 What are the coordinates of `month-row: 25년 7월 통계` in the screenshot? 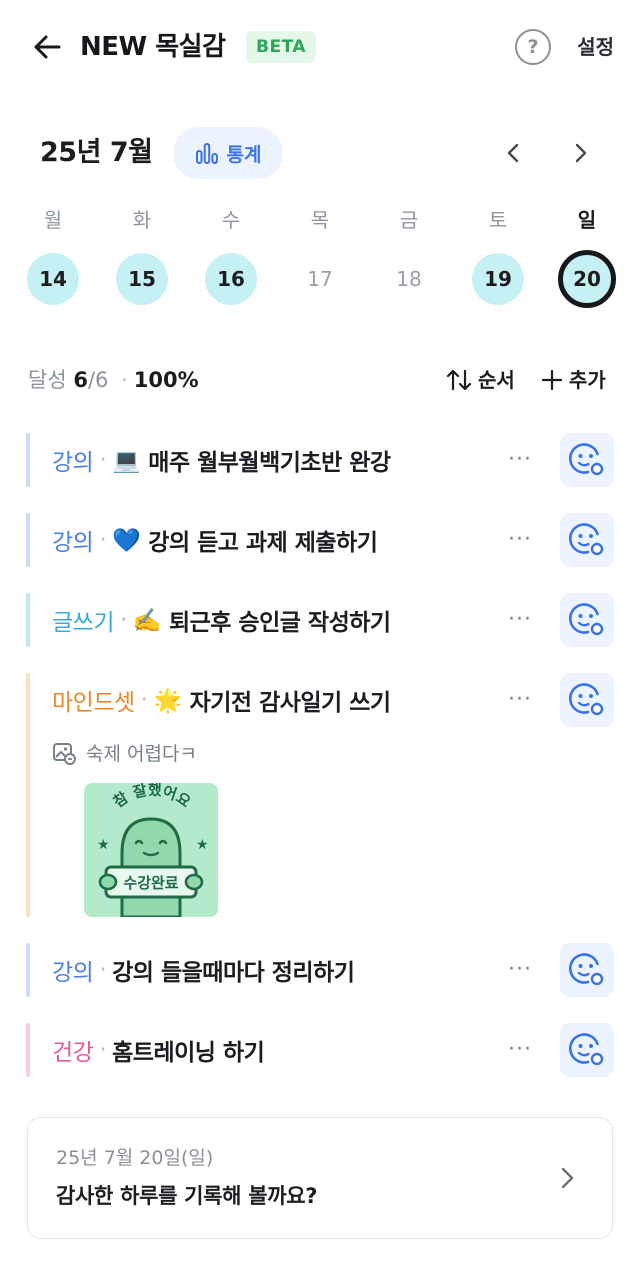 It's located at (320, 154).